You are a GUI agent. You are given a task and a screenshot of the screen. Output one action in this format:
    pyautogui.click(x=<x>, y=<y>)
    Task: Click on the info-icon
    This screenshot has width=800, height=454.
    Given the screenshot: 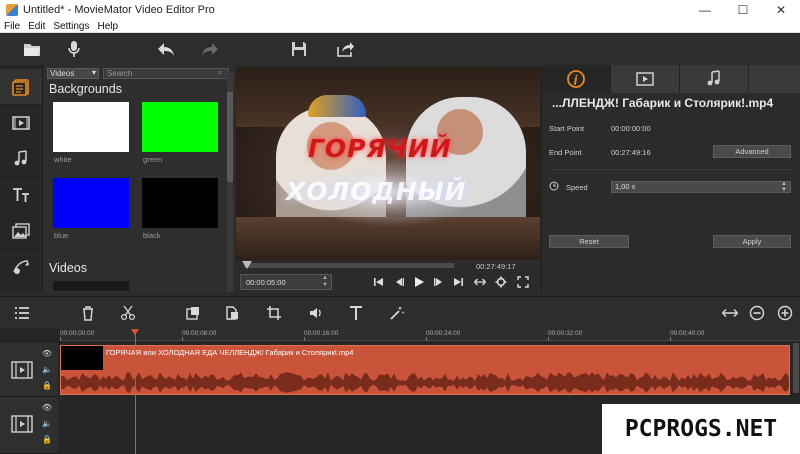 What is the action you would take?
    pyautogui.click(x=576, y=79)
    